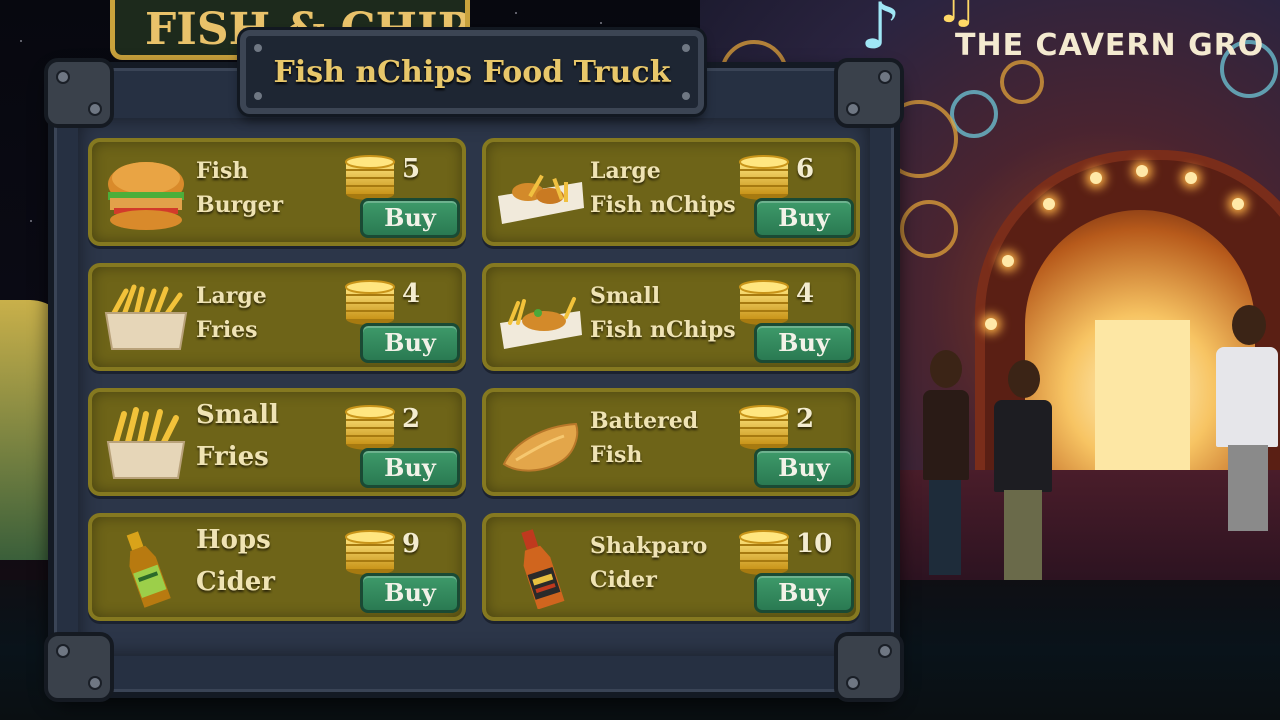  Describe the element at coordinates (411, 169) in the screenshot. I see `item-price: 5` at that location.